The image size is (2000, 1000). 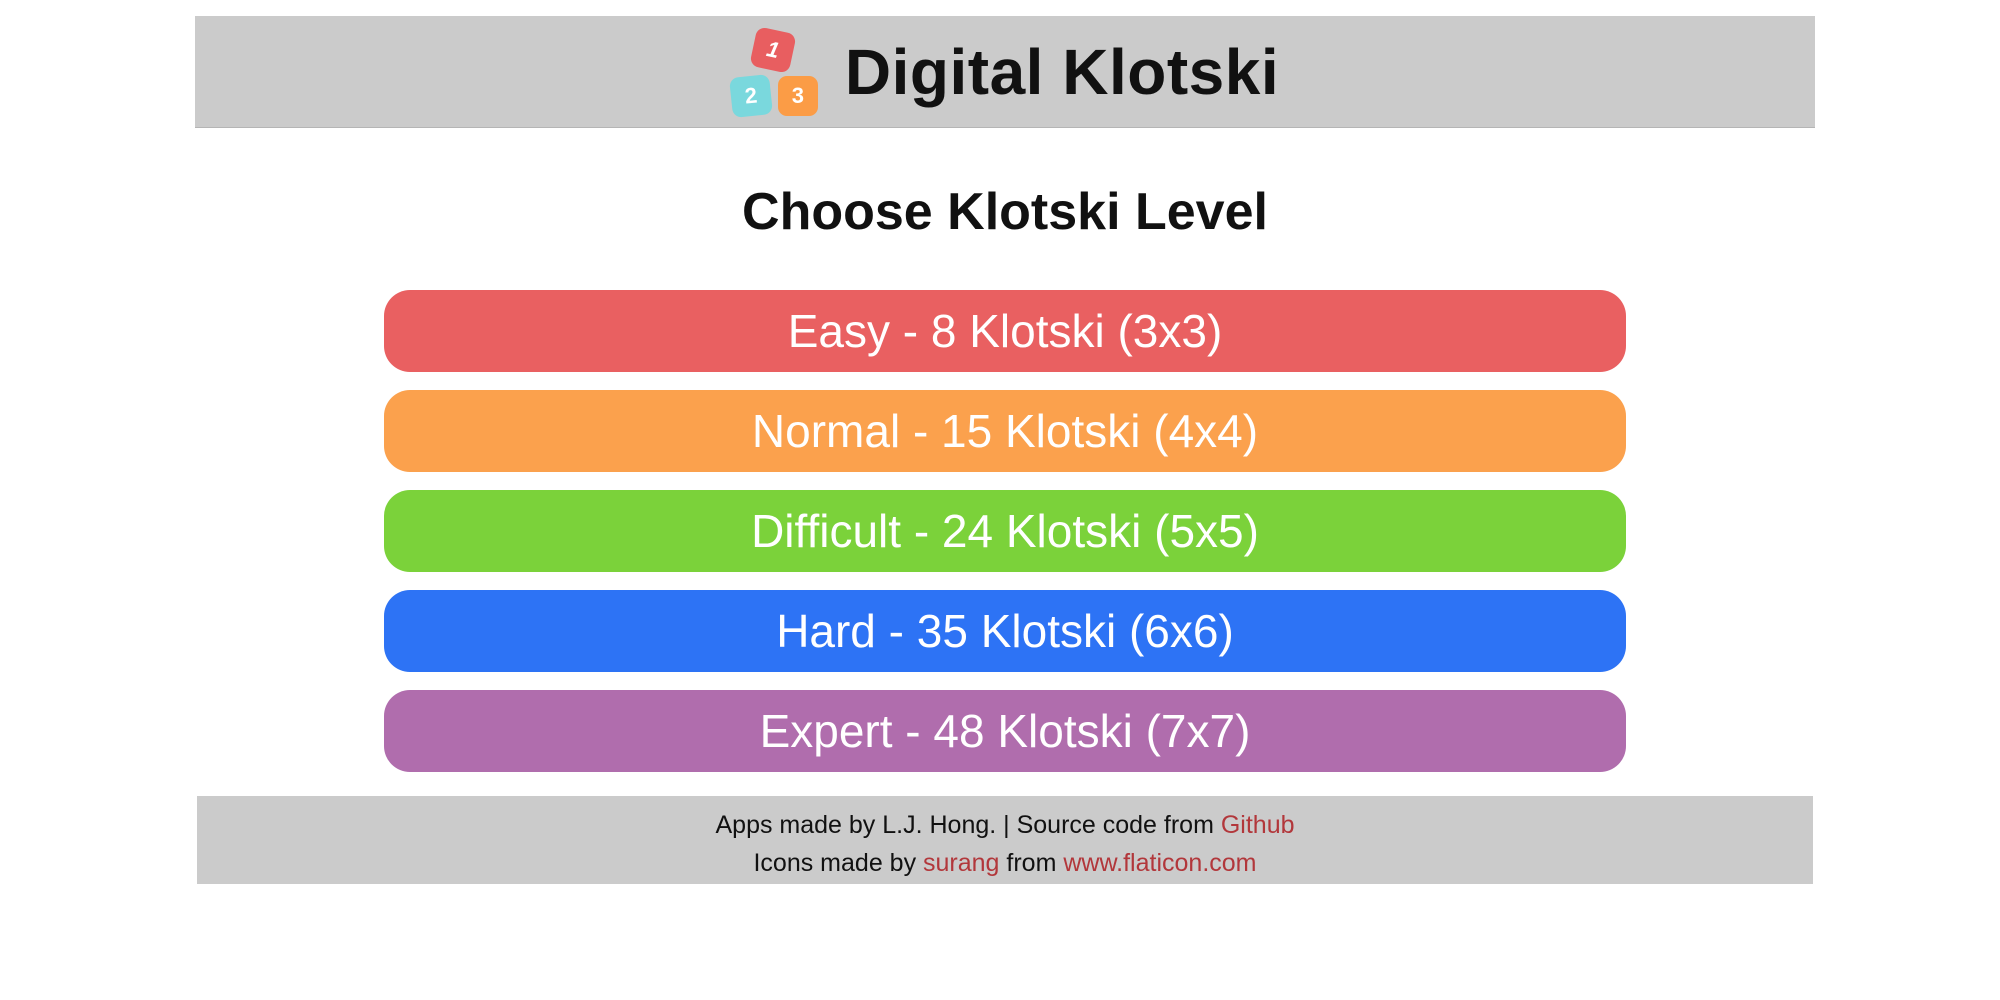 What do you see at coordinates (838, 863) in the screenshot?
I see `footer-icons-text: Icons made by` at bounding box center [838, 863].